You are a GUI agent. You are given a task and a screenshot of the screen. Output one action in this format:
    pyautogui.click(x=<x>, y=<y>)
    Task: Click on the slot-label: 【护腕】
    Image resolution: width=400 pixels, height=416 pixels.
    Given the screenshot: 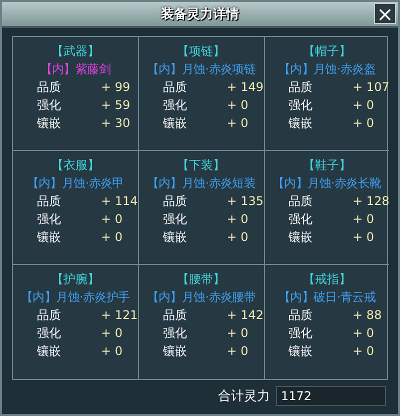 What is the action you would take?
    pyautogui.click(x=75, y=279)
    